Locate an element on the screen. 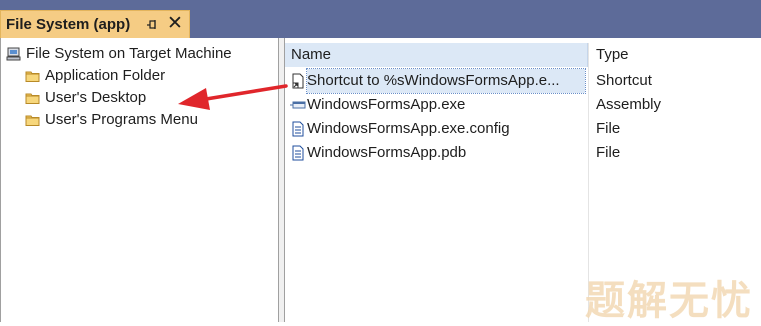  pane-splitter is located at coordinates (281, 180).